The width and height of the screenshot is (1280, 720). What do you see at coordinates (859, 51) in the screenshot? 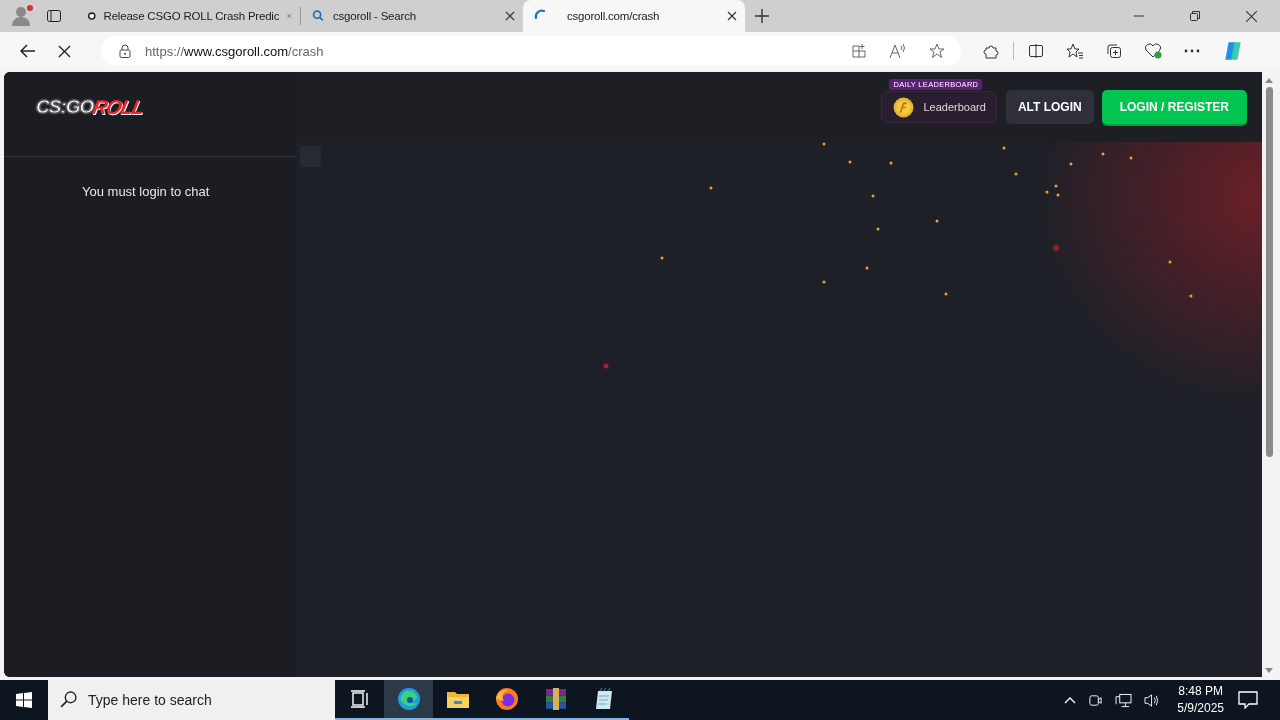
I see `app-add-icon` at bounding box center [859, 51].